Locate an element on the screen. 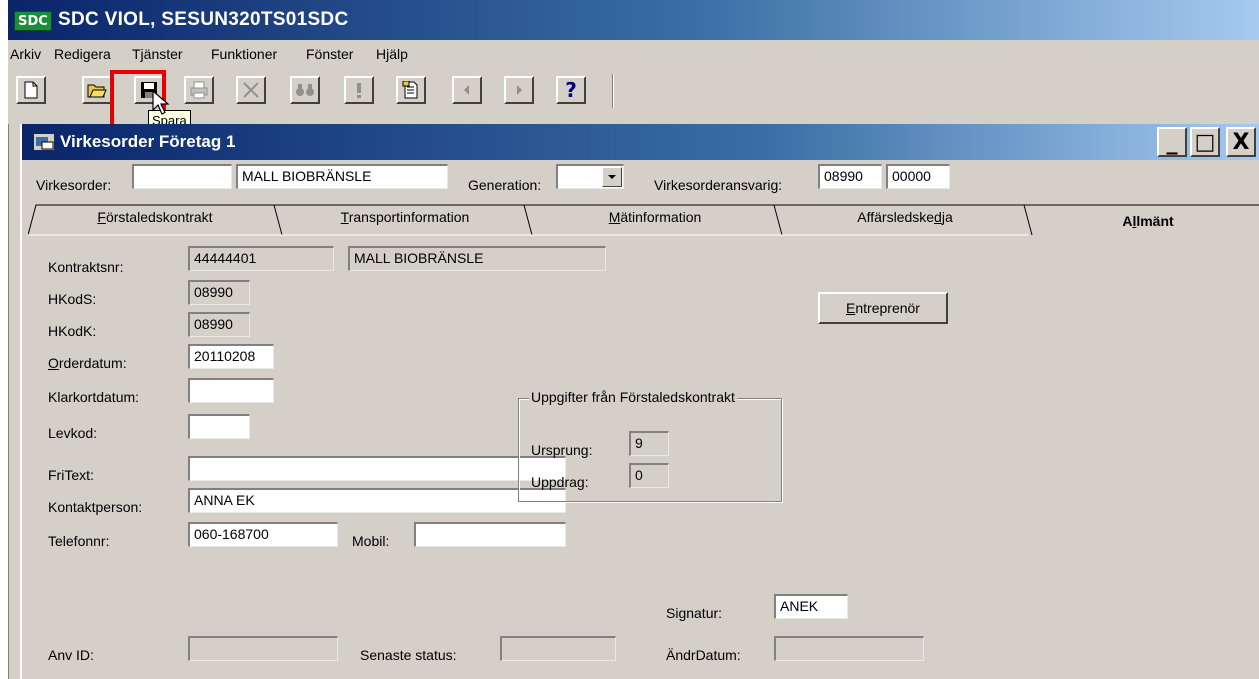 Image resolution: width=1259 pixels, height=679 pixels. app-title-bar: SDC SDC VIOL, SESUN320TS01SDC is located at coordinates (633, 20).